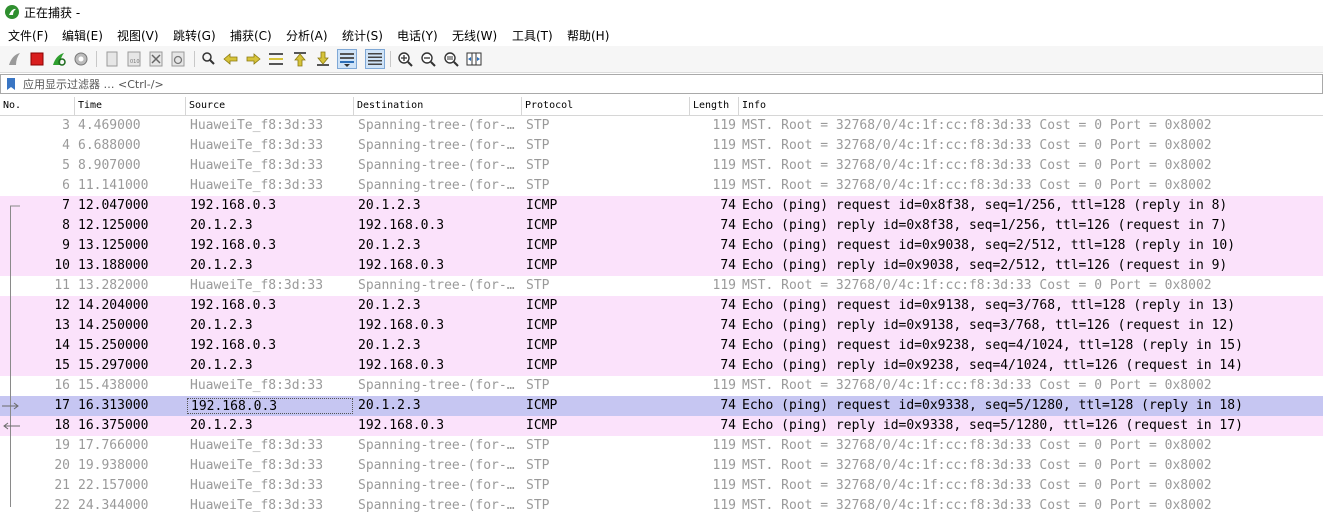 Image resolution: width=1323 pixels, height=512 pixels. I want to click on menu-edit: 编辑(E), so click(82, 35).